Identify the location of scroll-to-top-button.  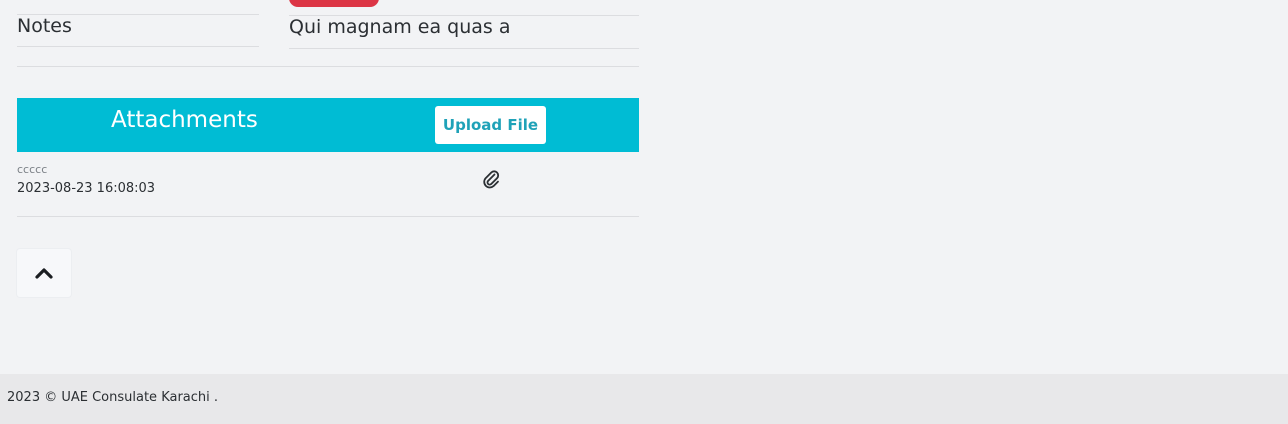
(44, 273).